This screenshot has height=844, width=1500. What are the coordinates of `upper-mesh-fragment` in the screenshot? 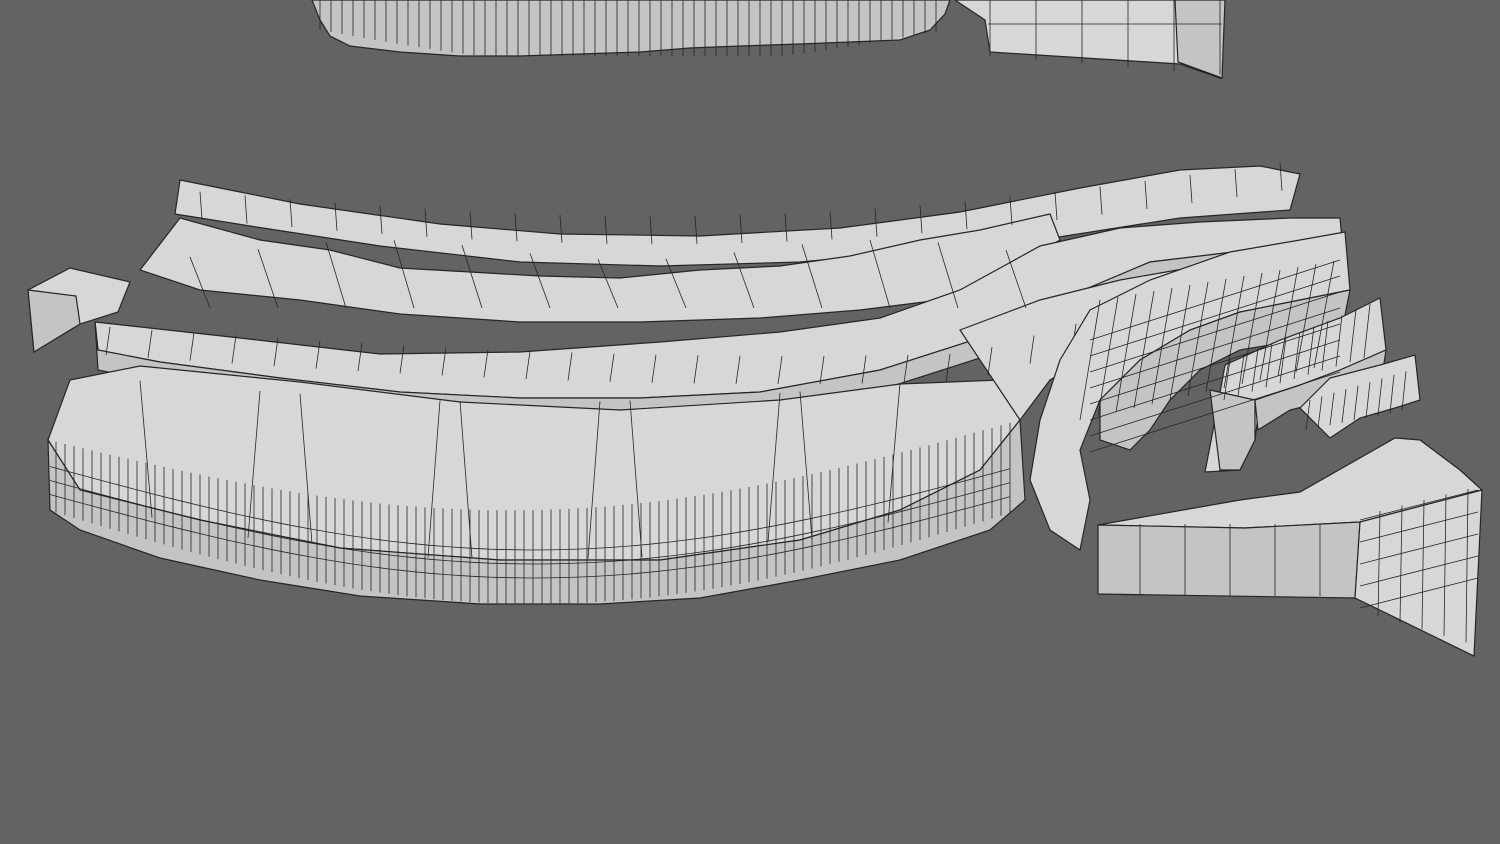 It's located at (768, 39).